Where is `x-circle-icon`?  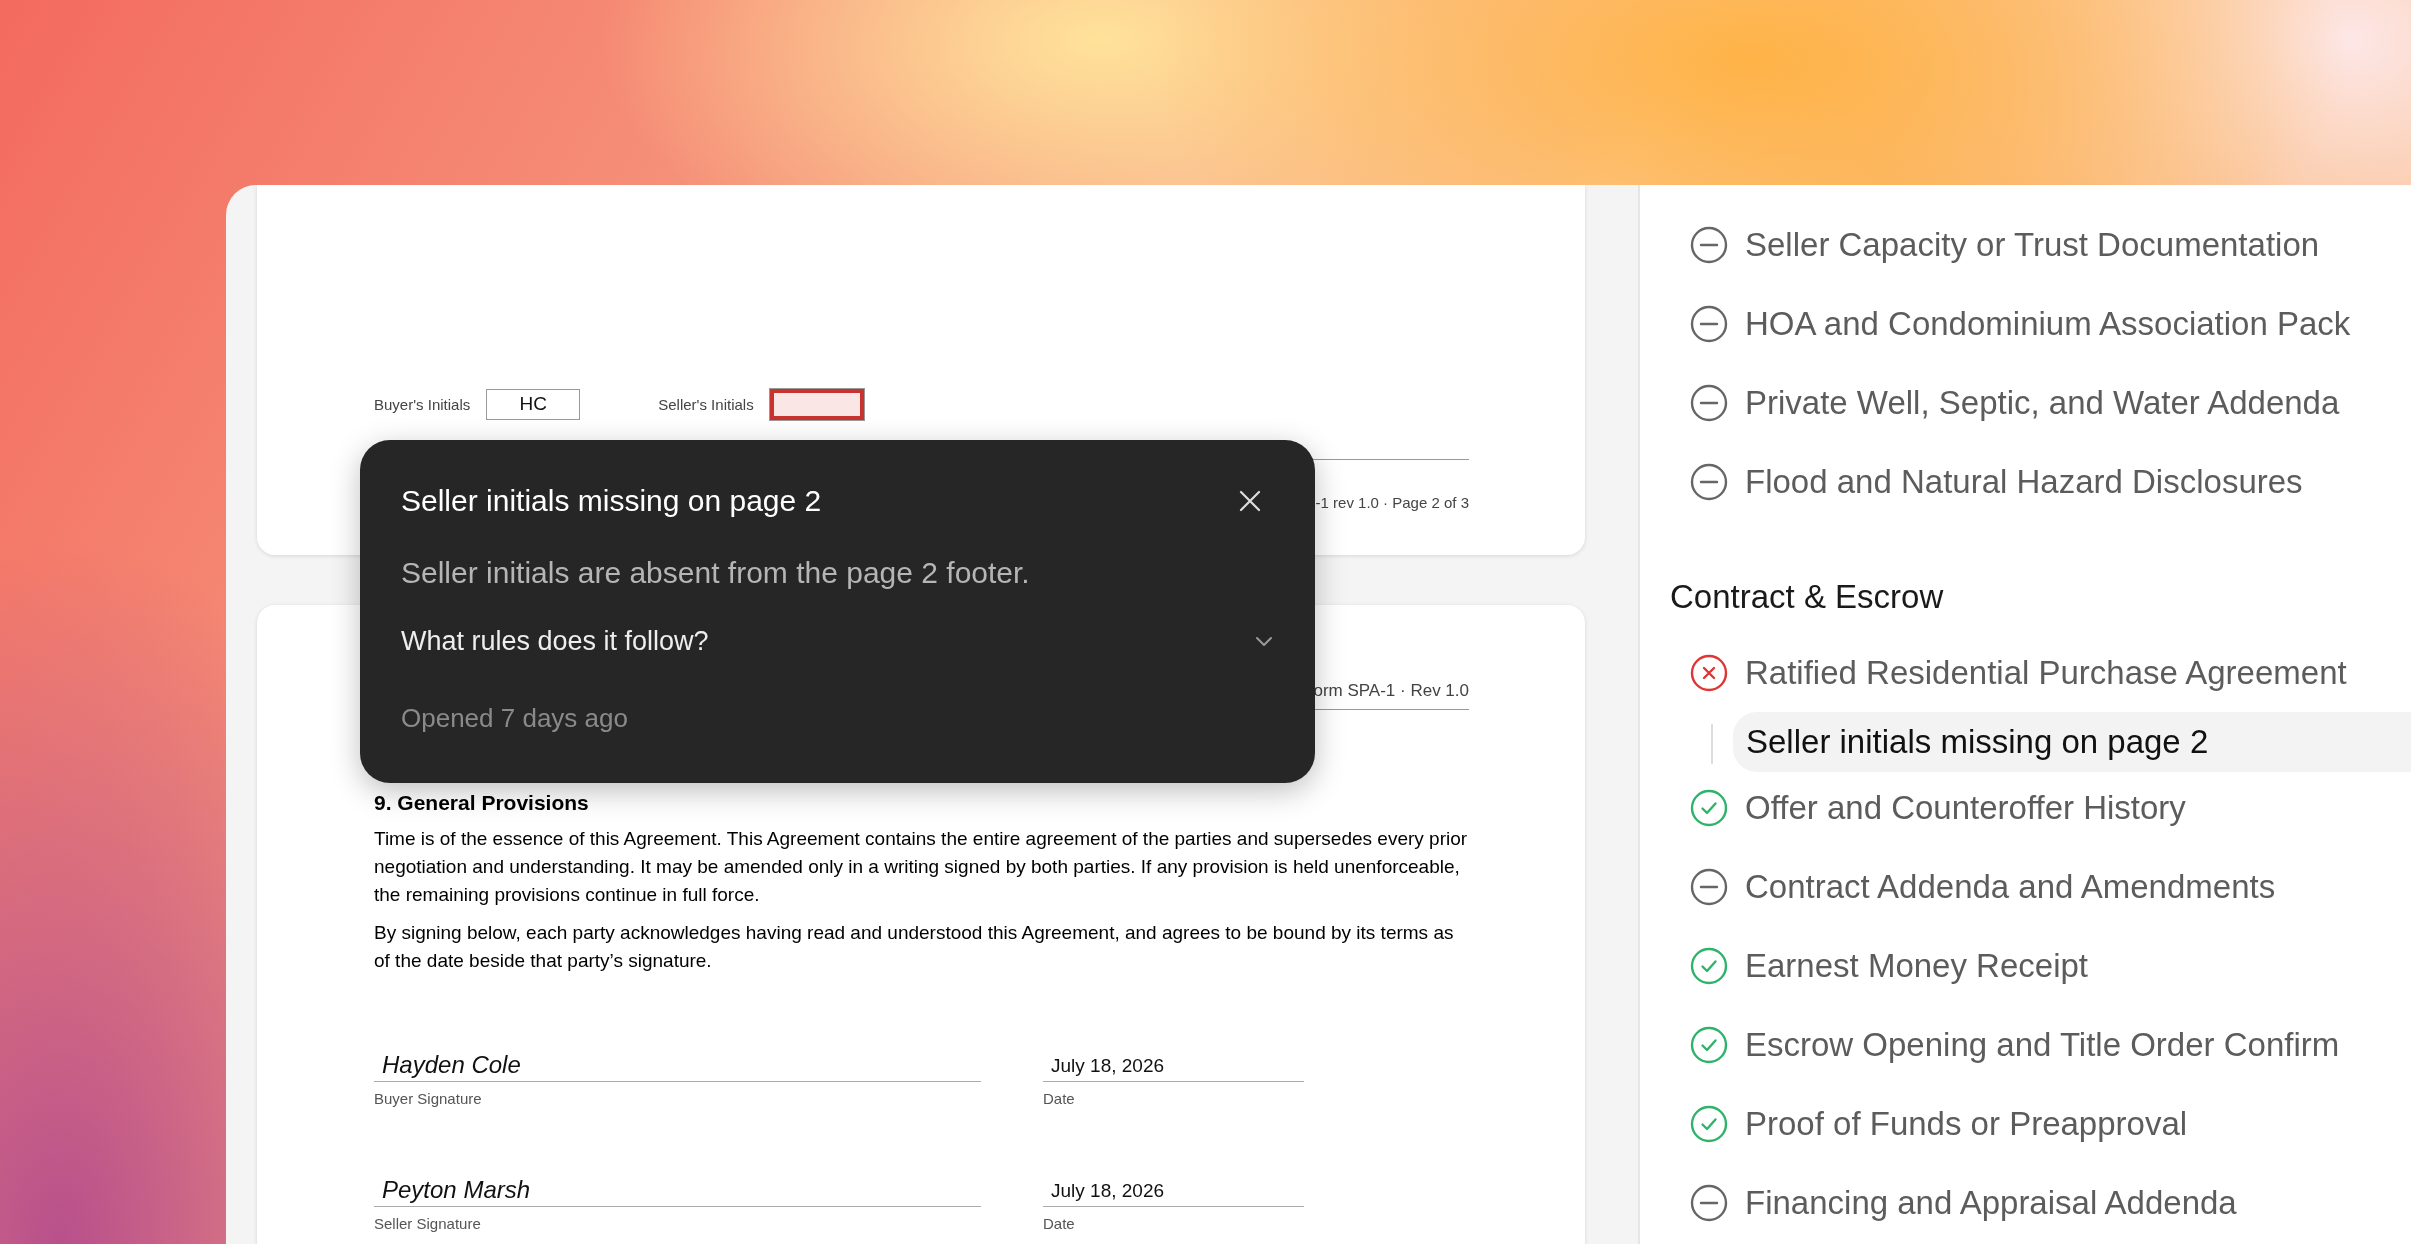
x-circle-icon is located at coordinates (1709, 672).